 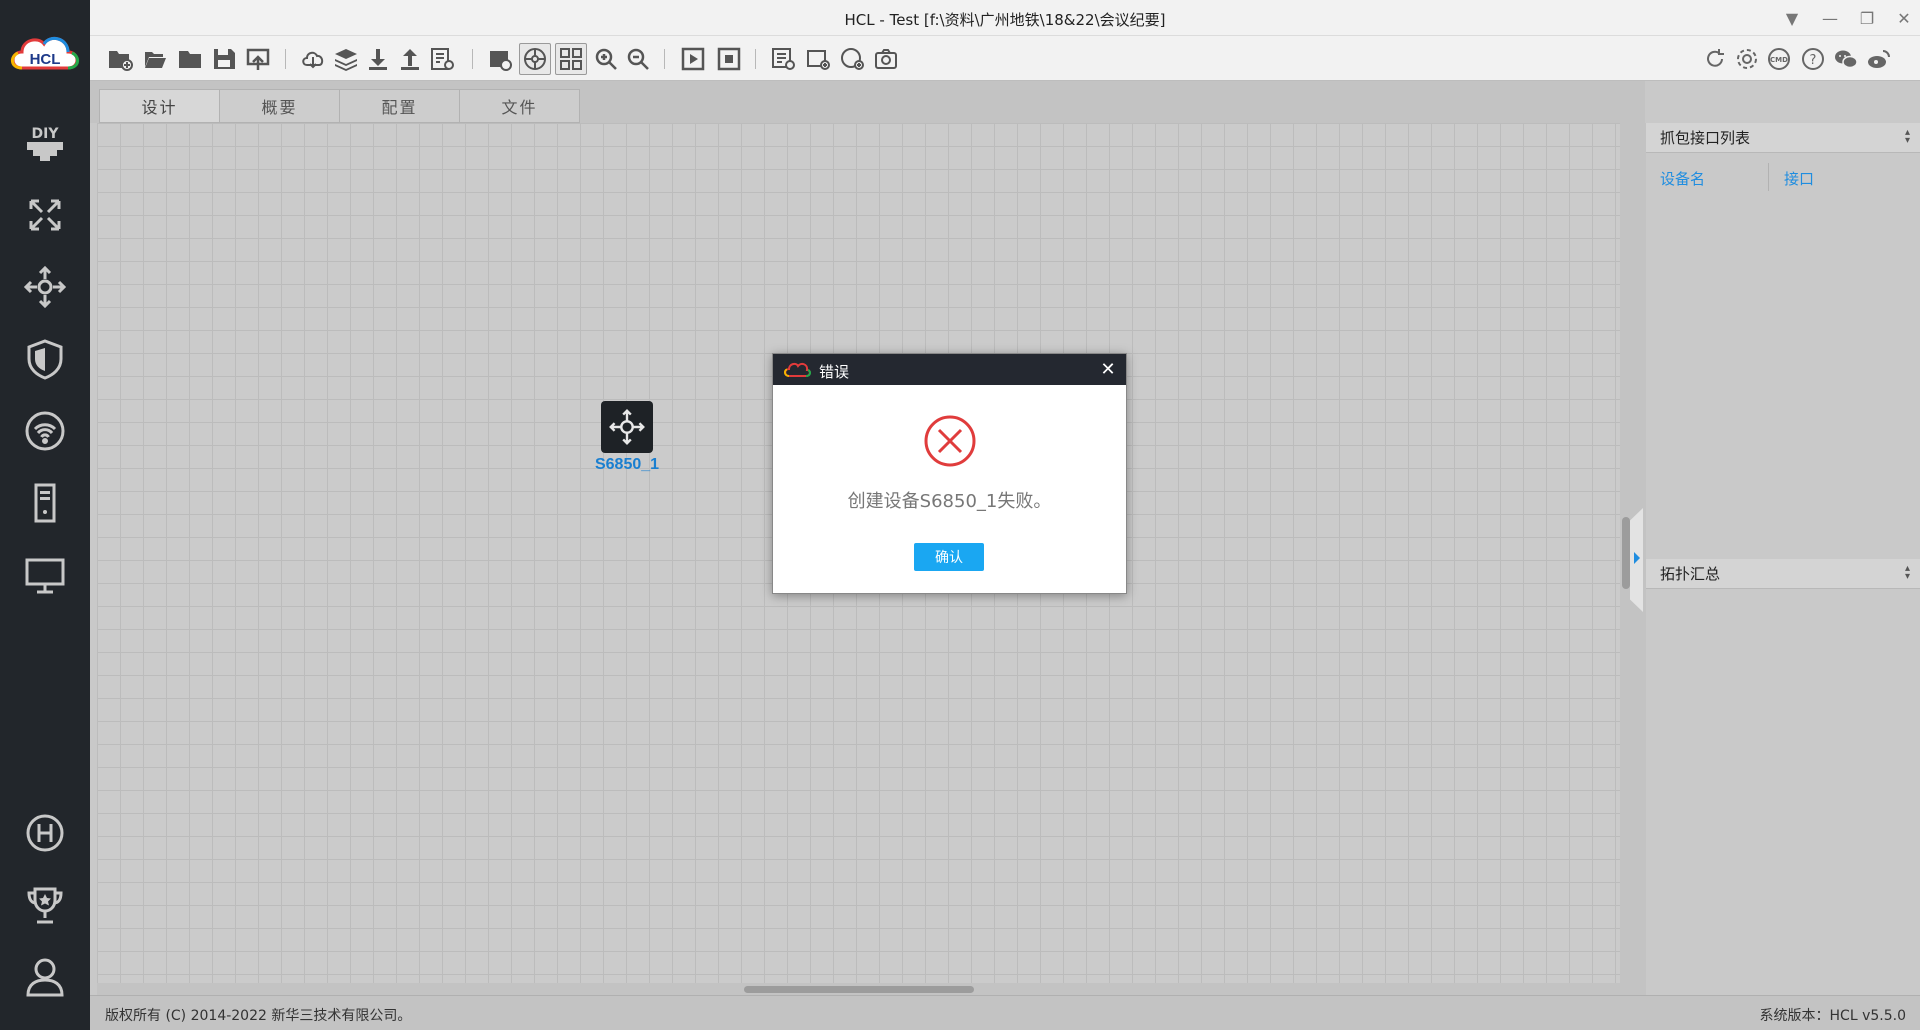 I want to click on topology-summary-title: 拓扑汇总, so click(x=1690, y=574).